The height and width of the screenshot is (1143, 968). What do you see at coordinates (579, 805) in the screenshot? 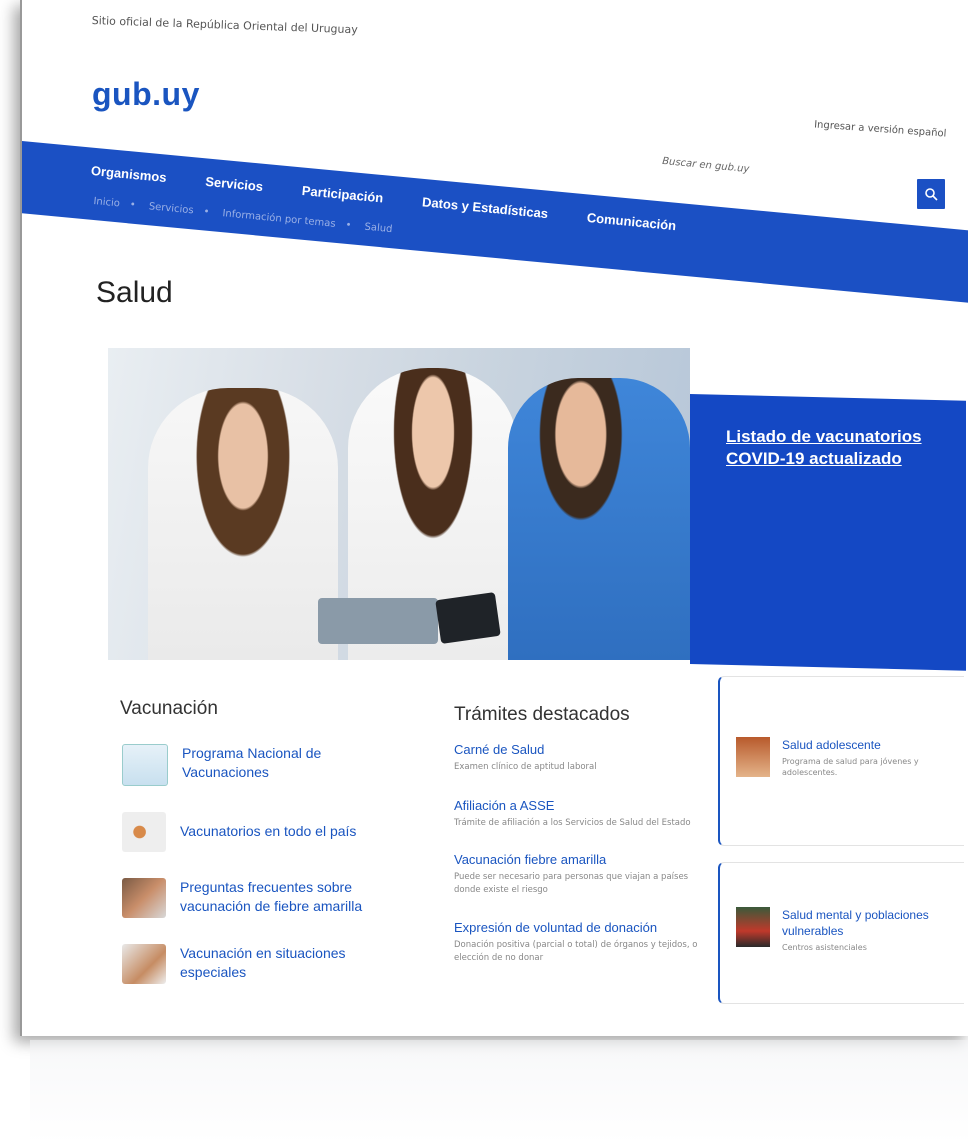
I see `tramite-title: Afiliación a ASSE` at bounding box center [579, 805].